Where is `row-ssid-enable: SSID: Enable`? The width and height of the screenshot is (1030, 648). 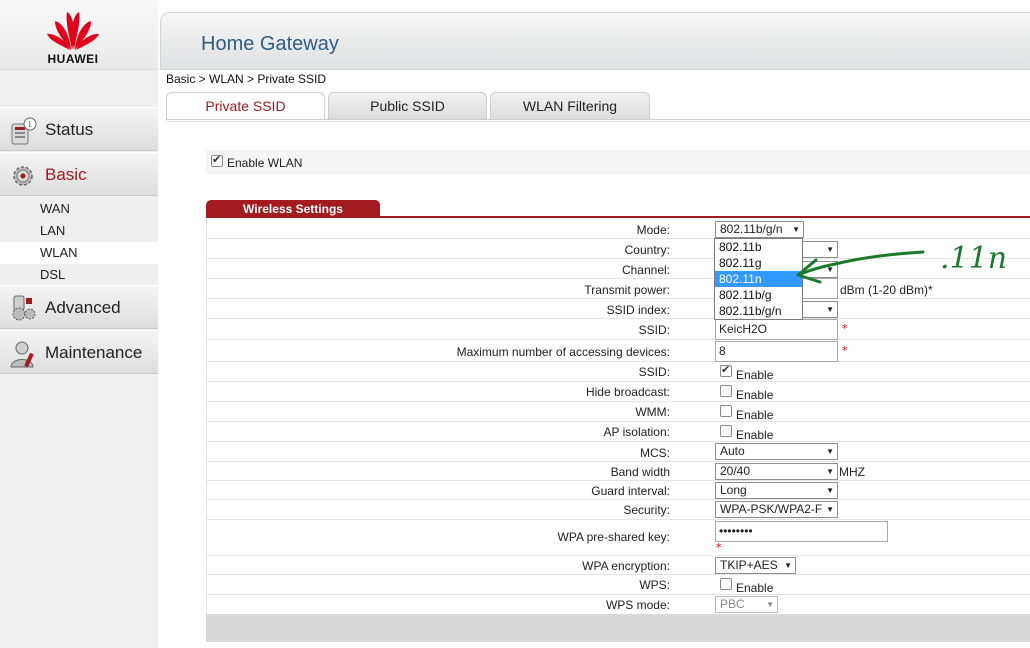
row-ssid-enable: SSID: Enable is located at coordinates (618, 372).